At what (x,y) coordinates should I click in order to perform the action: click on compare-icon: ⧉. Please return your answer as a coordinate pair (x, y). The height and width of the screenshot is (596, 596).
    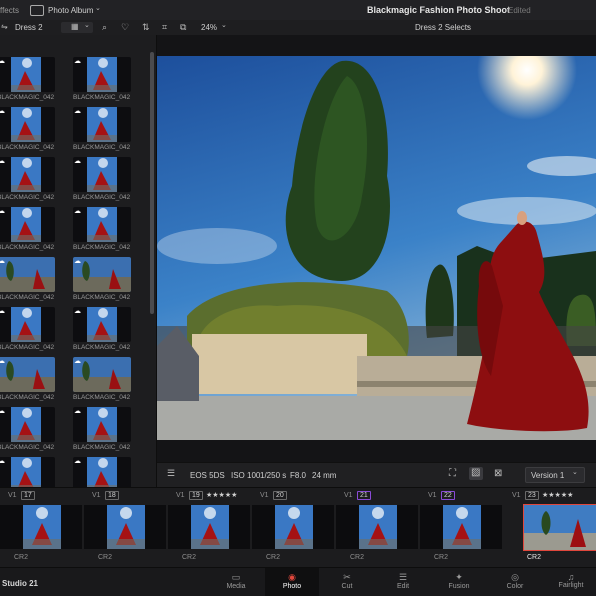
    Looking at the image, I should click on (183, 27).